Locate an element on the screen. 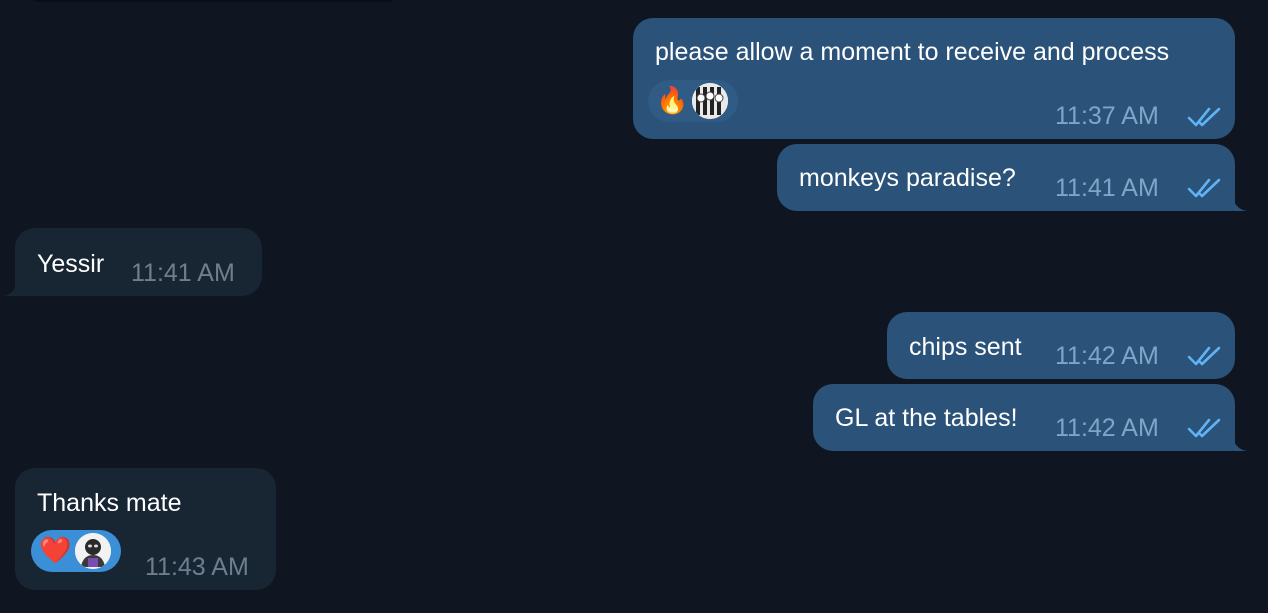  message-bubble-outgoing: chips sent 11:42 AM is located at coordinates (1061, 345).